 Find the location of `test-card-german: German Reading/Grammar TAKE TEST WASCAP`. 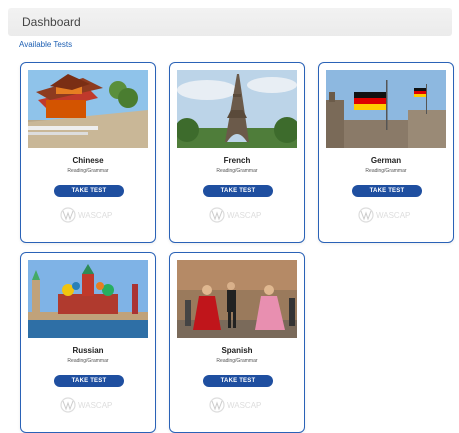

test-card-german: German Reading/Grammar TAKE TEST WASCAP is located at coordinates (386, 152).